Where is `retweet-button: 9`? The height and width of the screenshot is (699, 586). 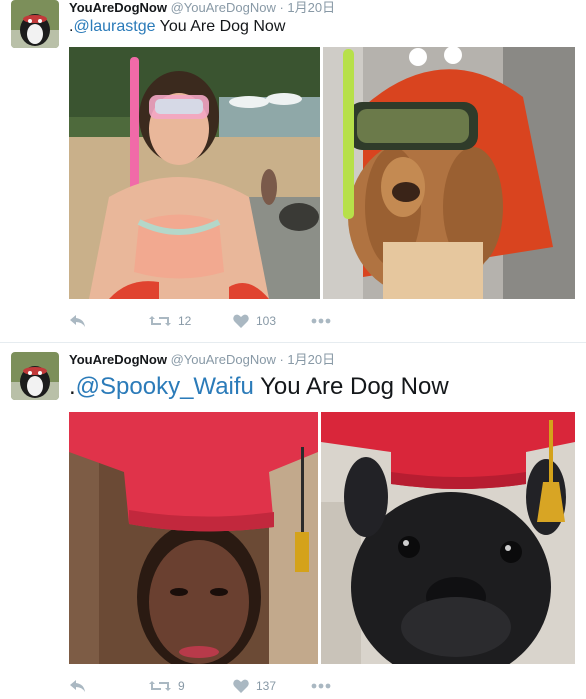 retweet-button: 9 is located at coordinates (167, 686).